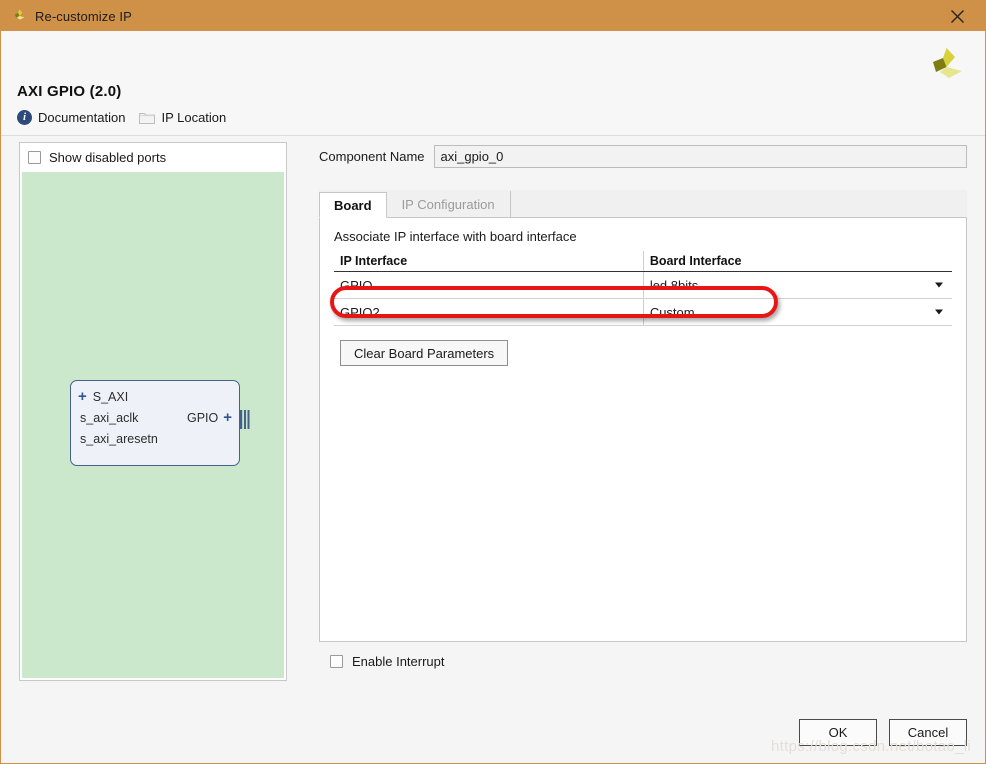 The height and width of the screenshot is (764, 986). I want to click on xilinx-pinwheel-logo, so click(945, 67).